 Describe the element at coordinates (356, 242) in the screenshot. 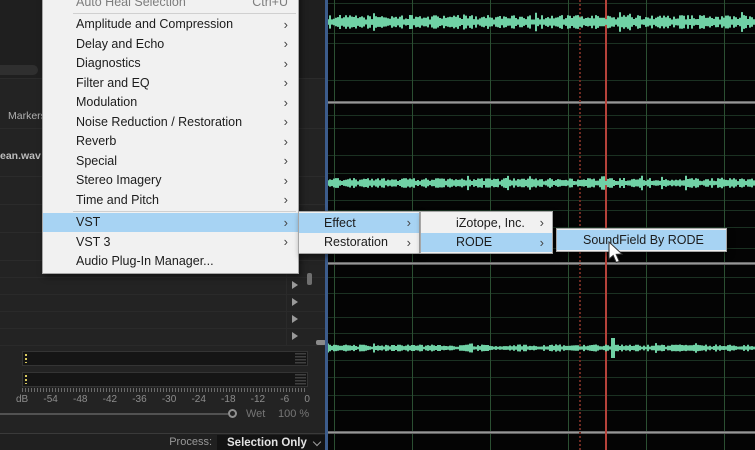

I see `menu-item-label: Restoration` at that location.